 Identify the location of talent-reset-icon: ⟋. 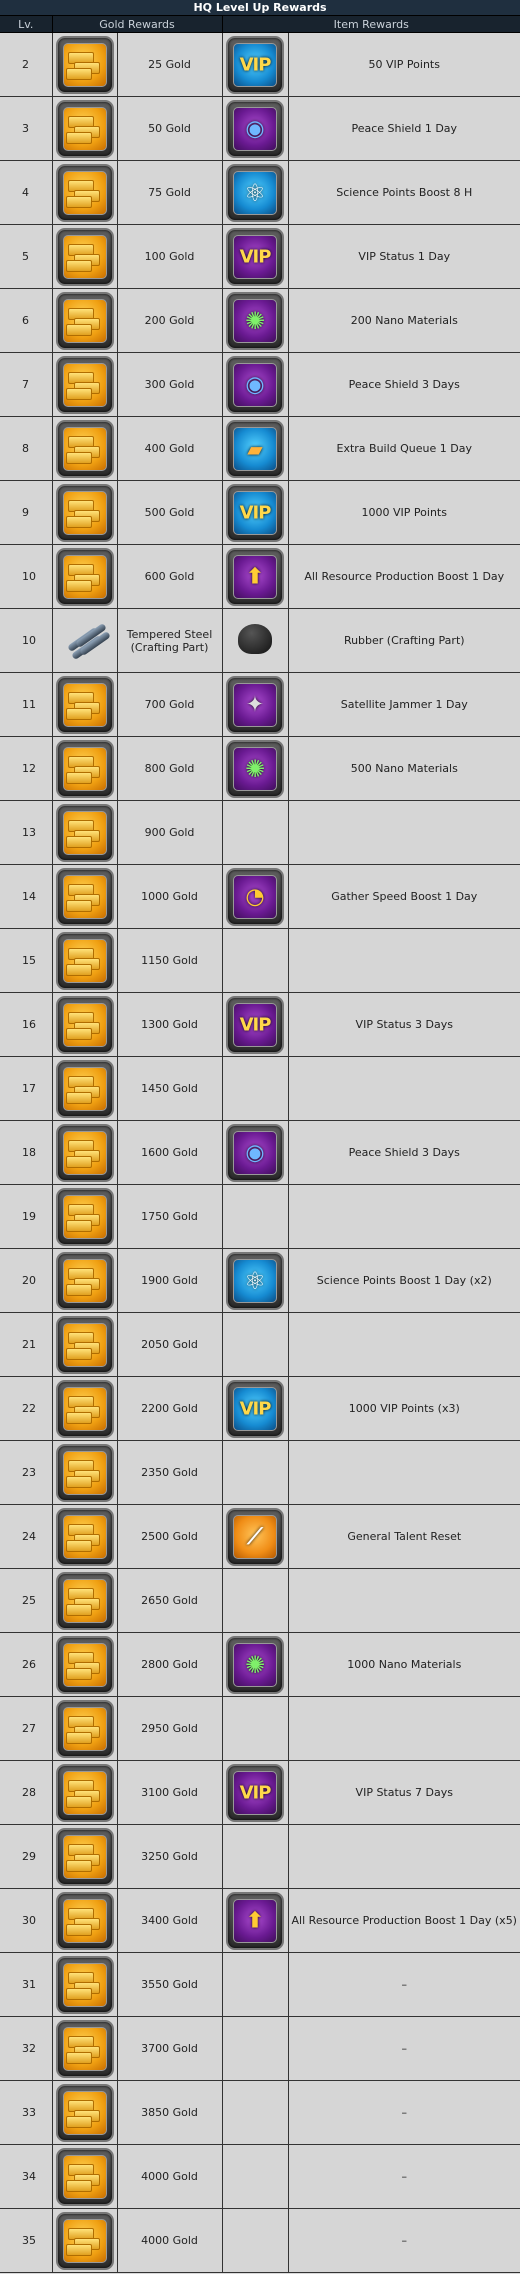
(255, 1536).